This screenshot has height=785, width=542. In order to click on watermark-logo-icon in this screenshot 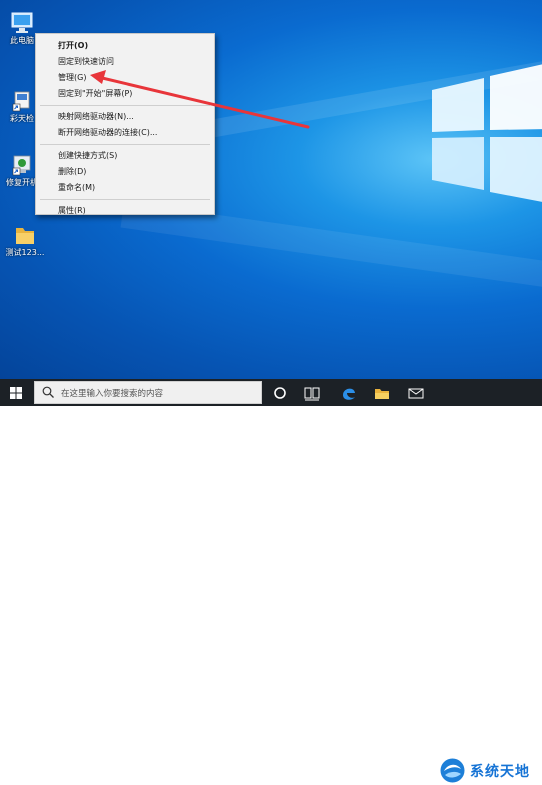, I will do `click(452, 770)`.